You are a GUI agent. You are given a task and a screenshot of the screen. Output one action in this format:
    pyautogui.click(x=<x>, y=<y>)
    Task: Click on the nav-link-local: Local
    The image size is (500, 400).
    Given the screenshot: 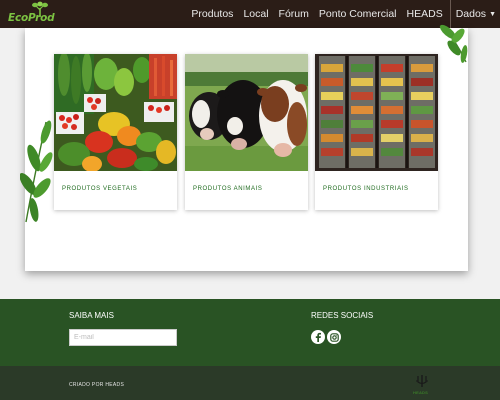 What is the action you would take?
    pyautogui.click(x=255, y=14)
    